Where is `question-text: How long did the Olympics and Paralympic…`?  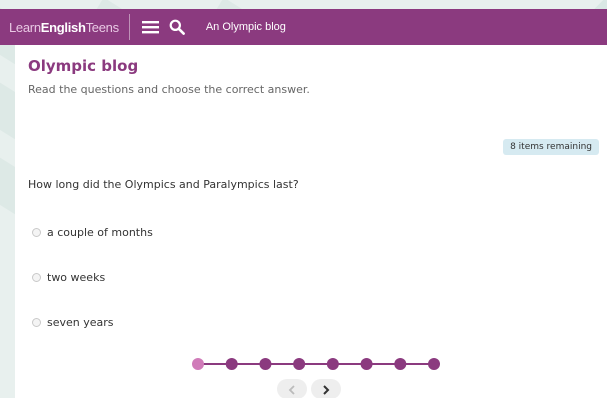 question-text: How long did the Olympics and Paralympic… is located at coordinates (163, 184).